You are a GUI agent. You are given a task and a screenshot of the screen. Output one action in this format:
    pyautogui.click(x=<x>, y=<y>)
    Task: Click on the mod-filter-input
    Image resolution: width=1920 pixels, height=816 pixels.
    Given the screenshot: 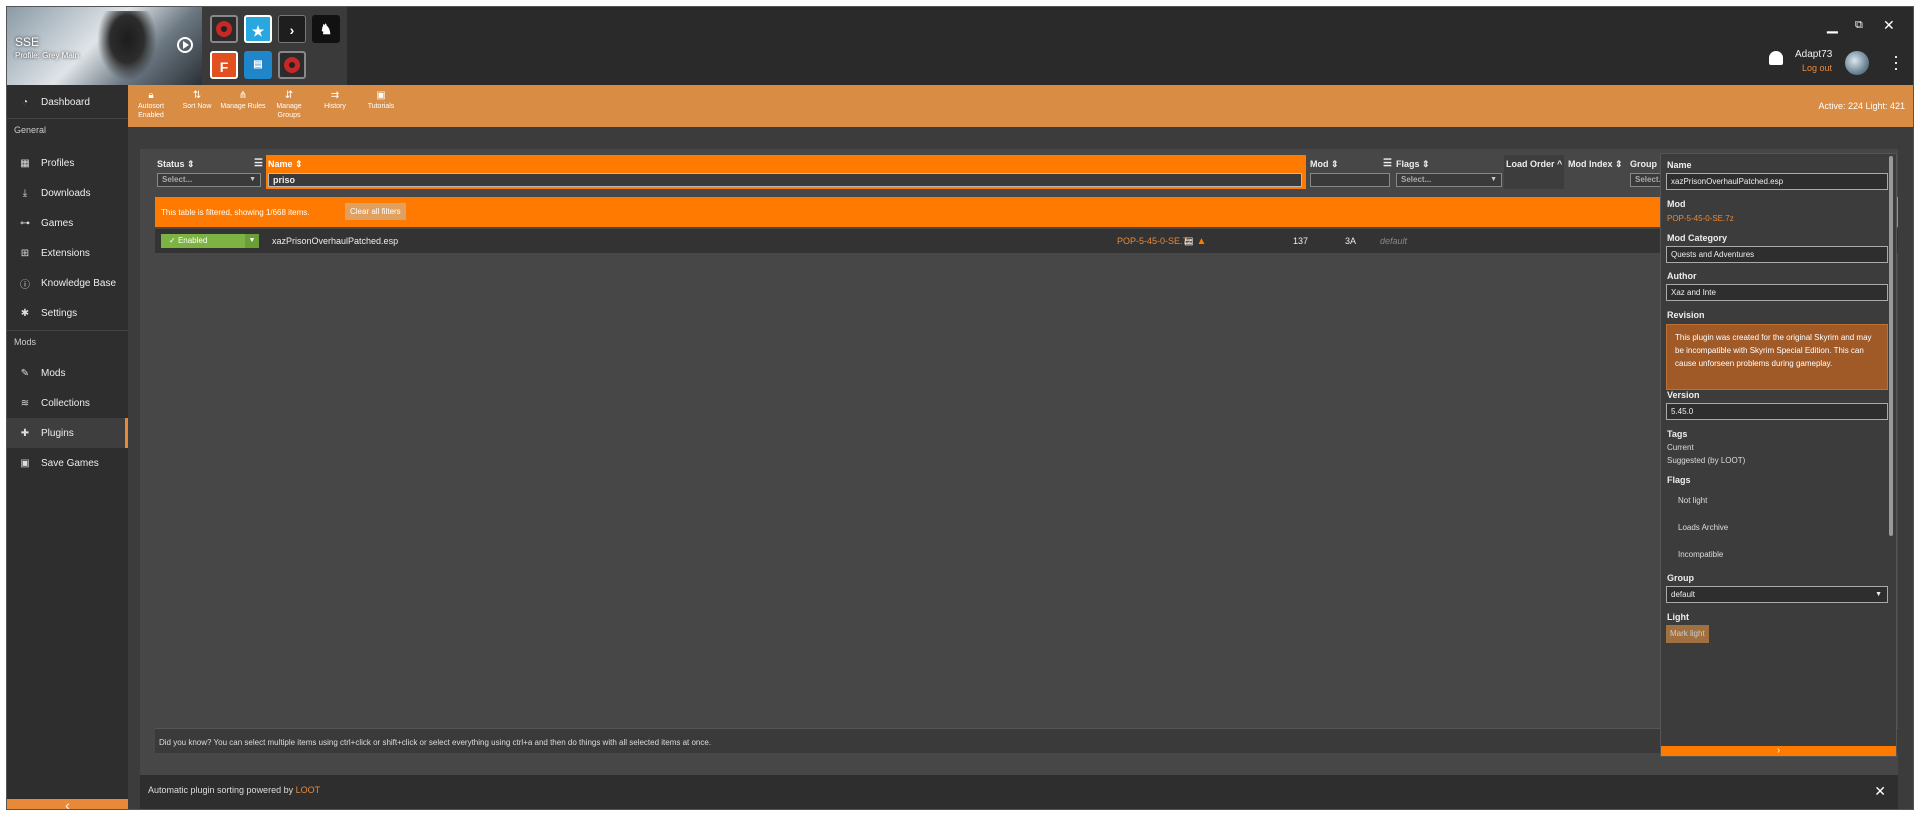 What is the action you would take?
    pyautogui.click(x=1350, y=180)
    